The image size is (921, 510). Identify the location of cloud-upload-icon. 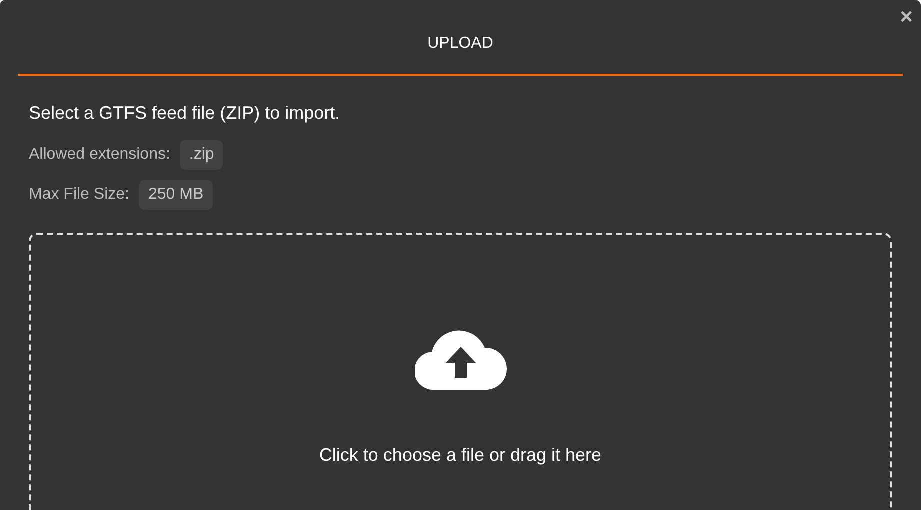
(460, 359).